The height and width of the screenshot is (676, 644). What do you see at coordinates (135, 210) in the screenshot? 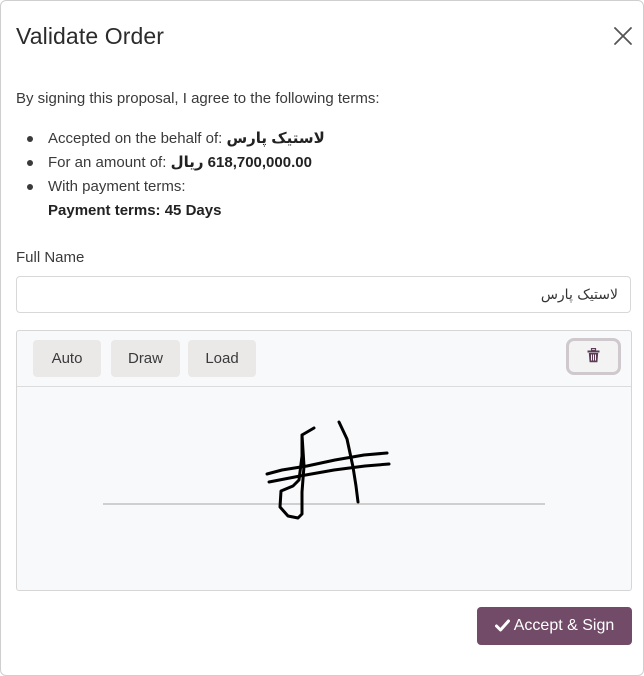
I see `payment-terms-value: Payment terms: 45 Days` at bounding box center [135, 210].